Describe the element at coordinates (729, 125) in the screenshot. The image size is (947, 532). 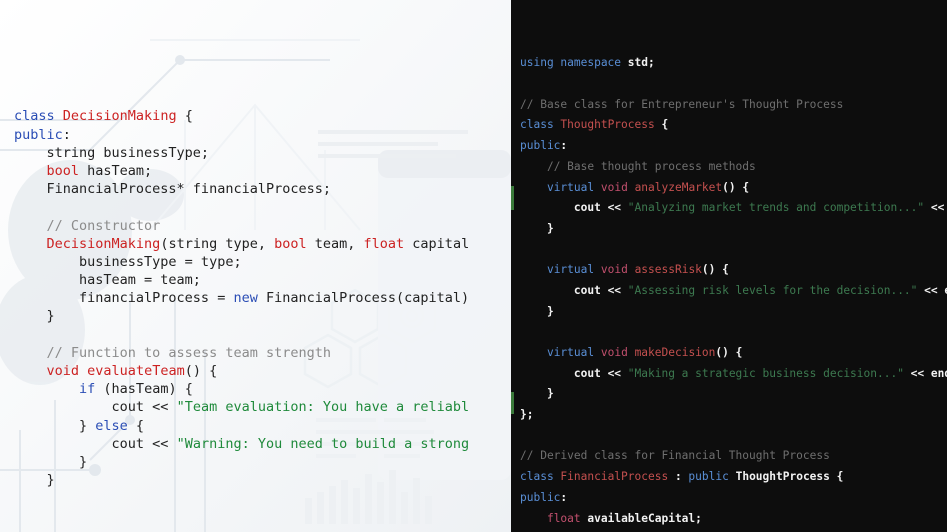
I see `right-code-line: class ThoughtProcess {` at that location.